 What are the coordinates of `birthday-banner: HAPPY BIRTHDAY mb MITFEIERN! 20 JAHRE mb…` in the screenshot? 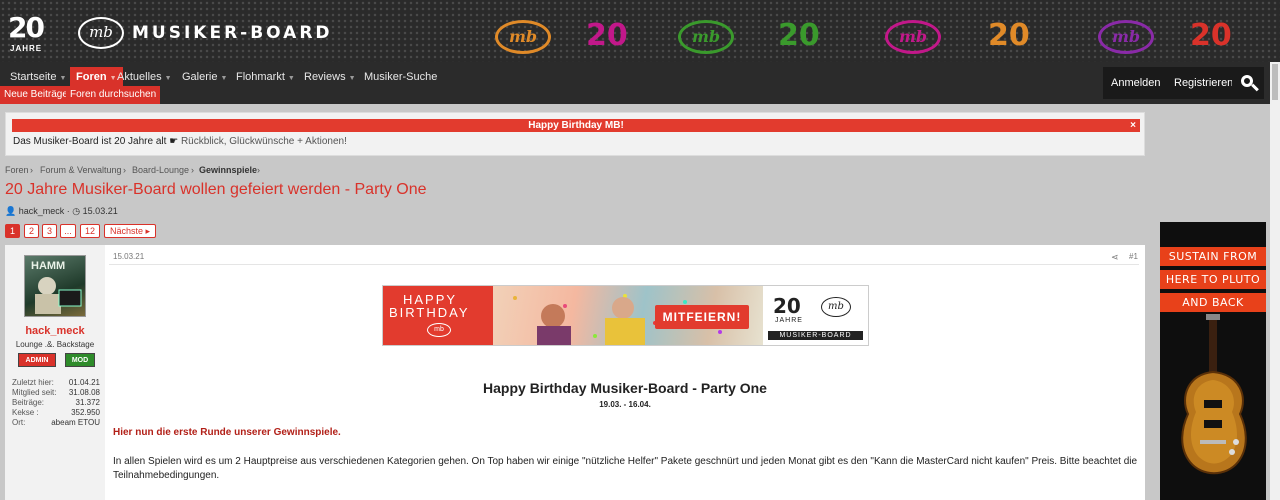 It's located at (625, 315).